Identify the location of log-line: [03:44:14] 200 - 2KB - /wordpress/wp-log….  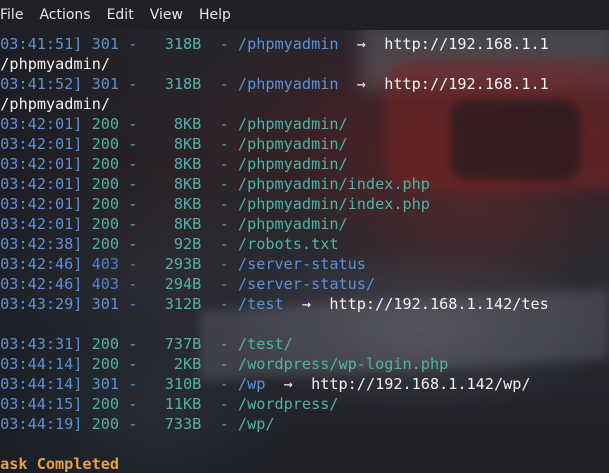
(274, 364).